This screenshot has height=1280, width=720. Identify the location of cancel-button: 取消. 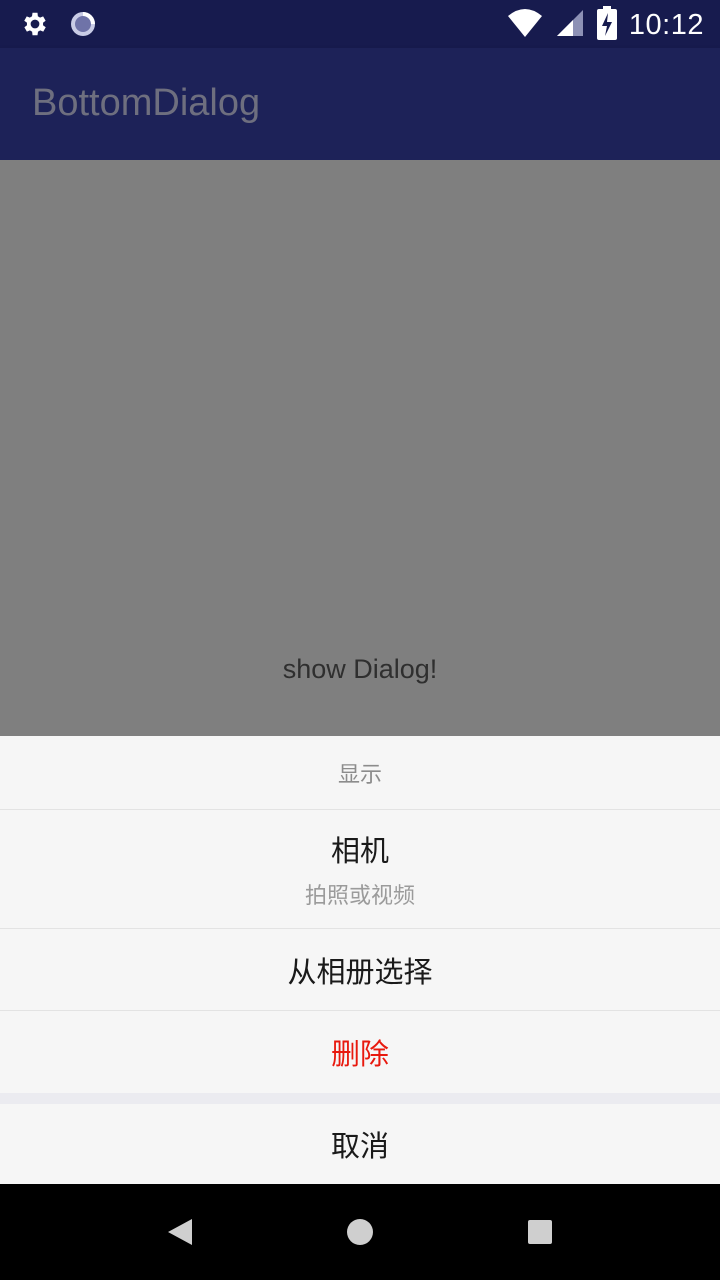
(360, 1144).